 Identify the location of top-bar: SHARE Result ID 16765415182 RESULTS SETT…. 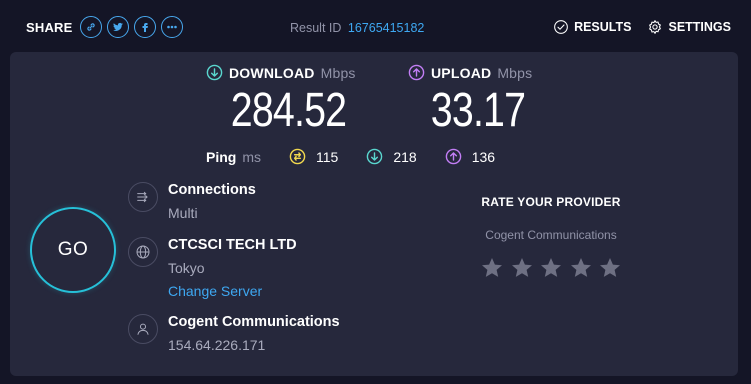
(375, 26).